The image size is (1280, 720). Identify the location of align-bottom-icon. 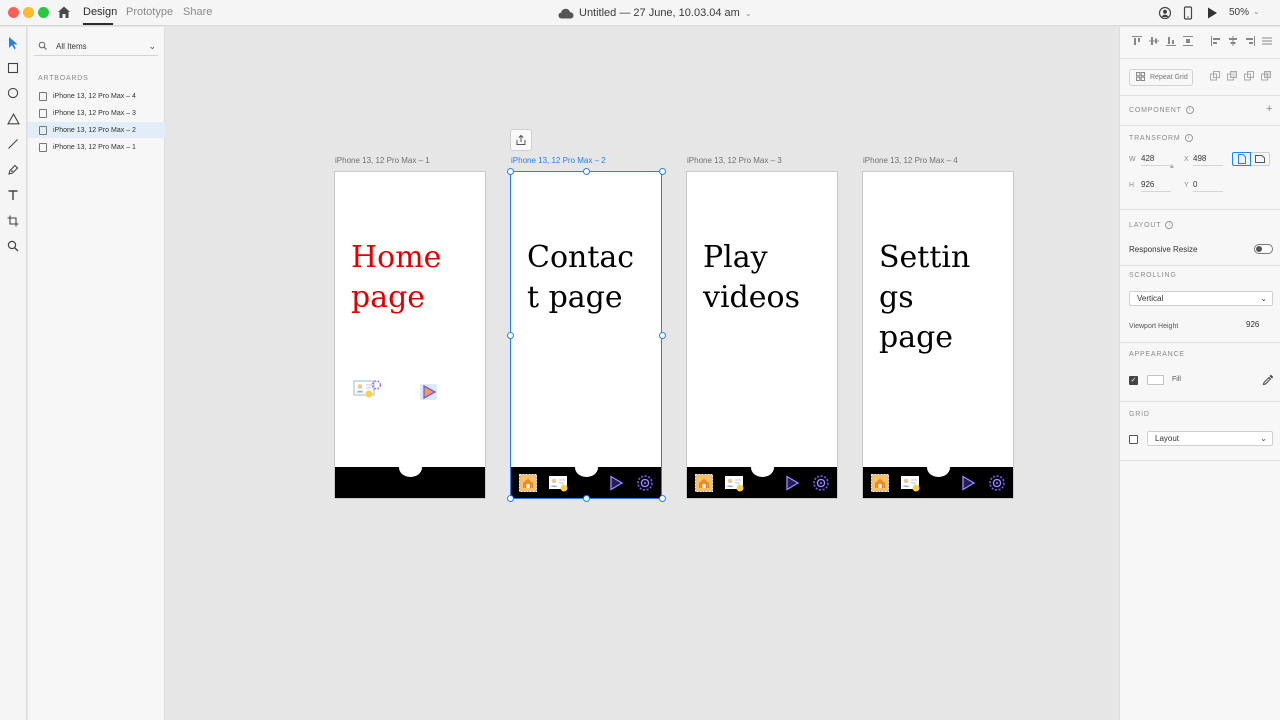
(1171, 41).